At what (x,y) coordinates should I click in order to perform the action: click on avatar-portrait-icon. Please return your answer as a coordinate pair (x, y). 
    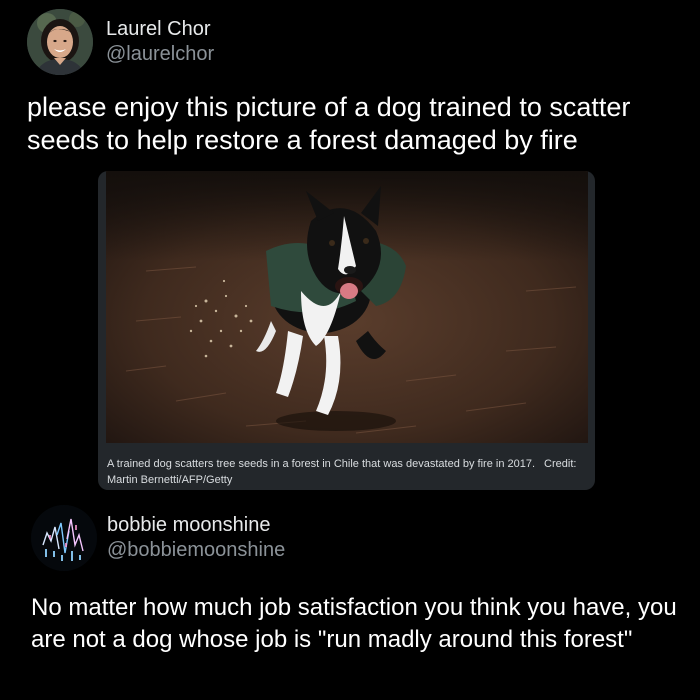
    Looking at the image, I should click on (60, 42).